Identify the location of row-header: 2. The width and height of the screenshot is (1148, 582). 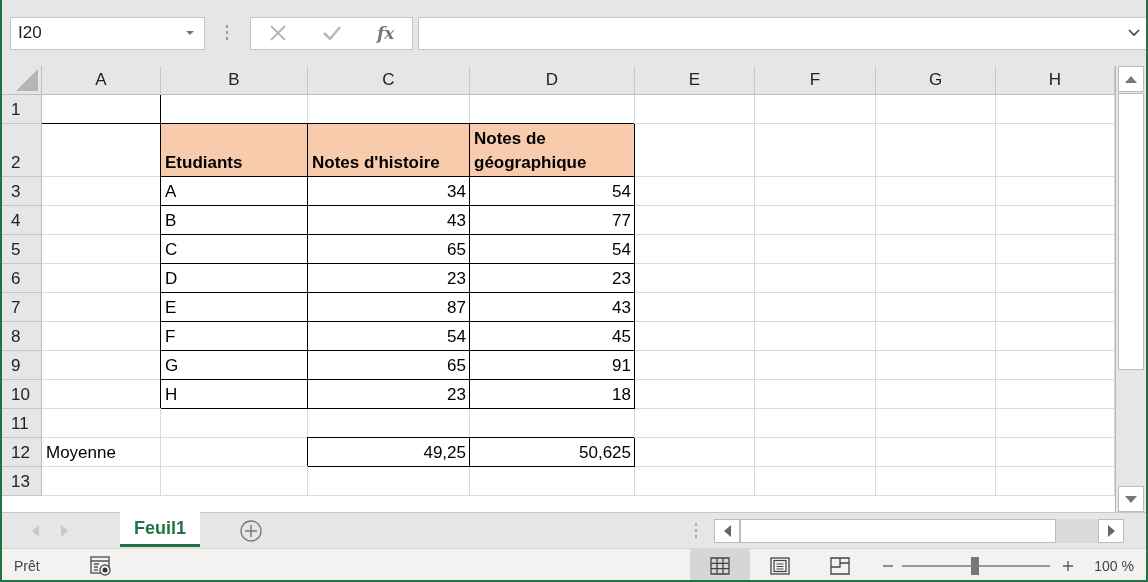
(22, 150).